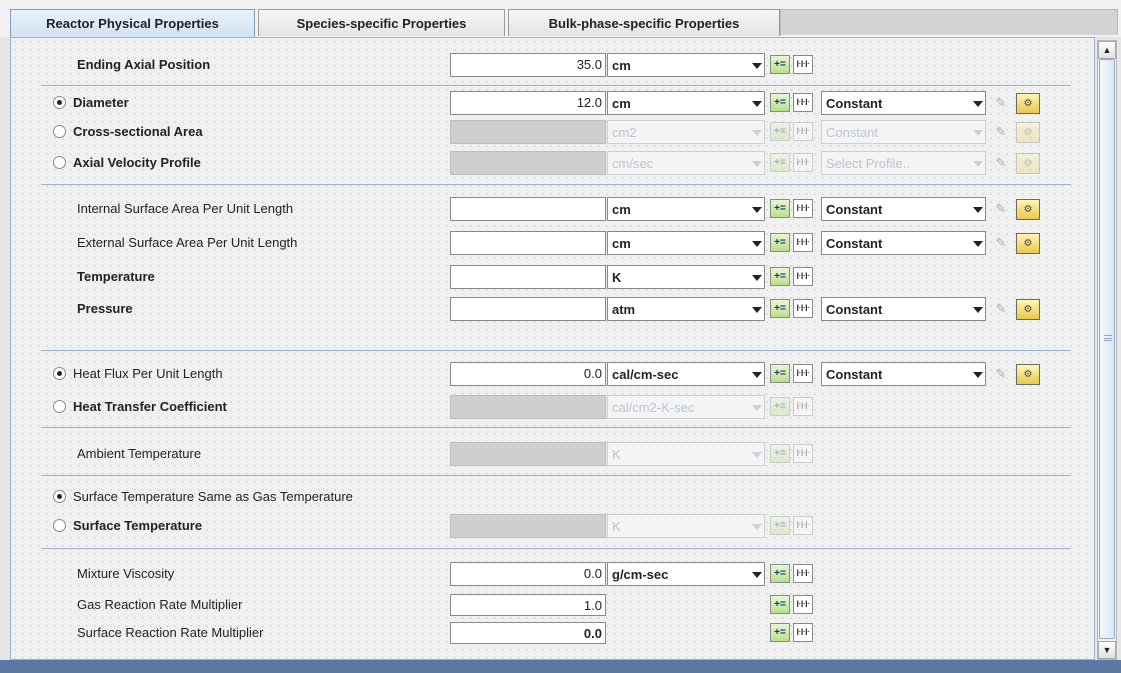 The height and width of the screenshot is (673, 1121). I want to click on pressure-label: Pressure, so click(105, 308).